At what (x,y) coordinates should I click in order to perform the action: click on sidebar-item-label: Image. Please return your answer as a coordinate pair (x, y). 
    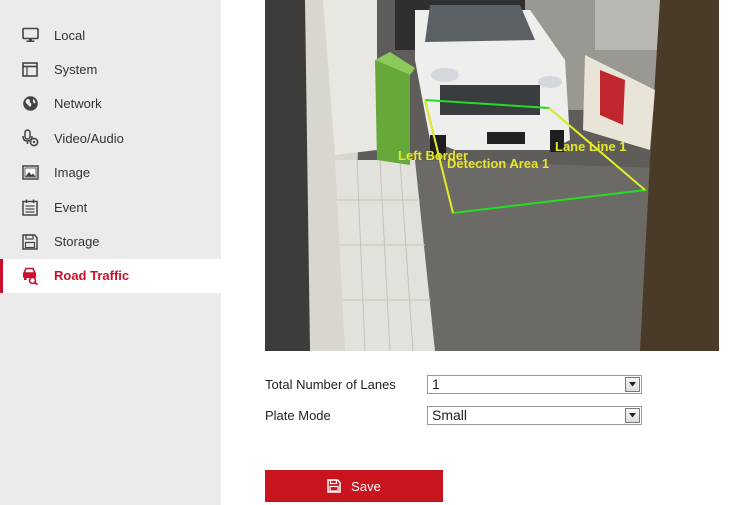
    Looking at the image, I should click on (72, 173).